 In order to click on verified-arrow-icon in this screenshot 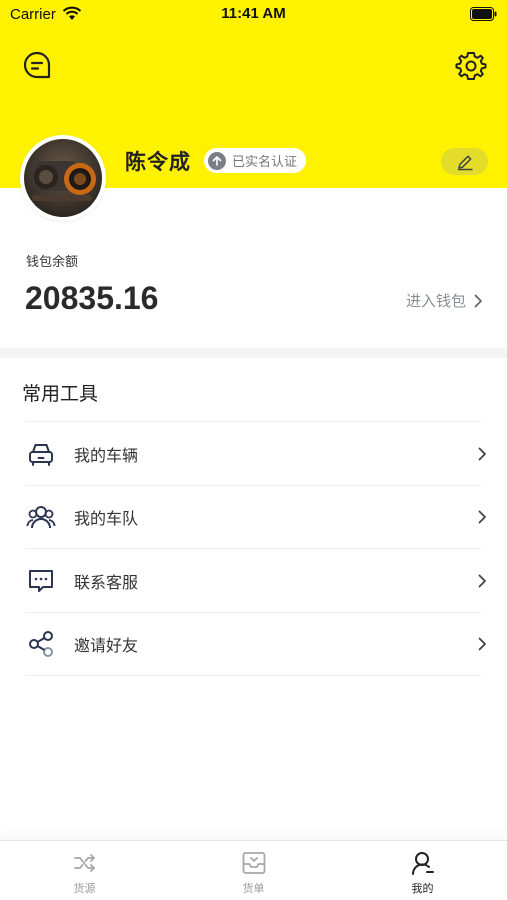, I will do `click(217, 160)`.